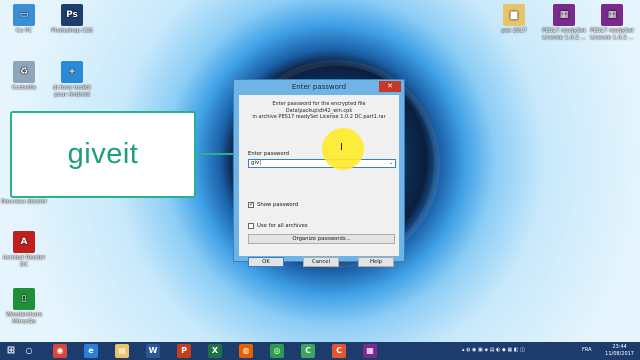 The height and width of the screenshot is (360, 640). What do you see at coordinates (91, 351) in the screenshot?
I see `edge-icon: e` at bounding box center [91, 351].